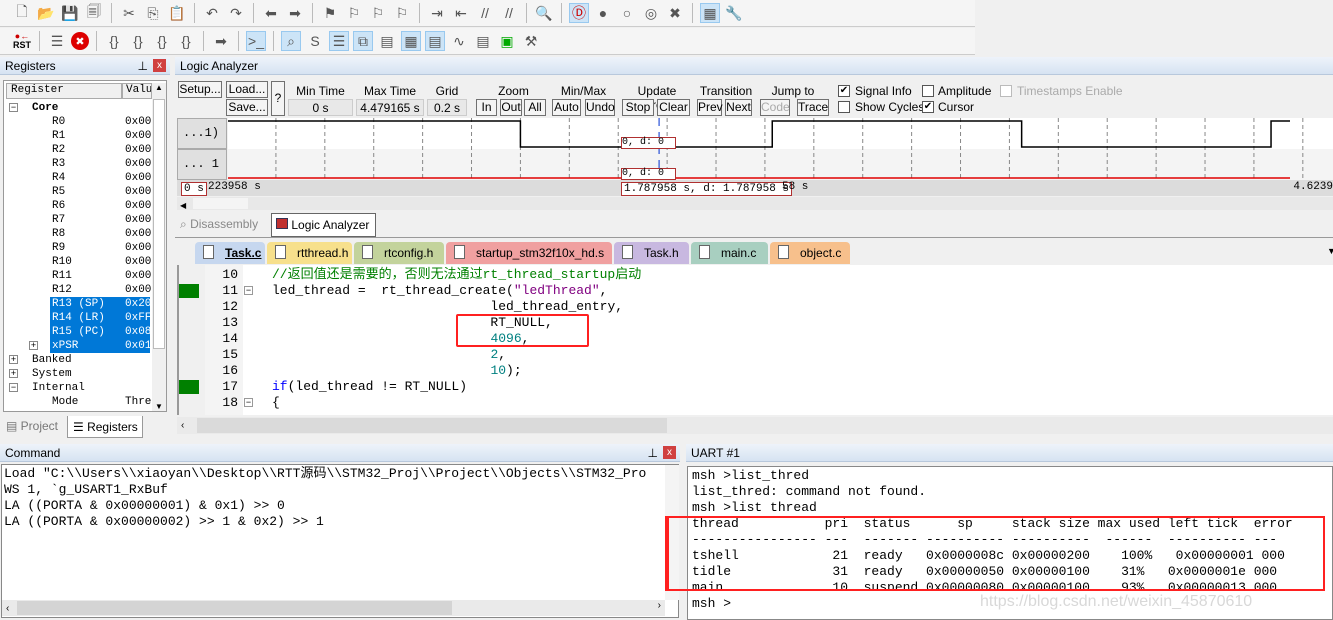 The width and height of the screenshot is (1333, 620). I want to click on register-row: R3 0x00, so click(100, 164).